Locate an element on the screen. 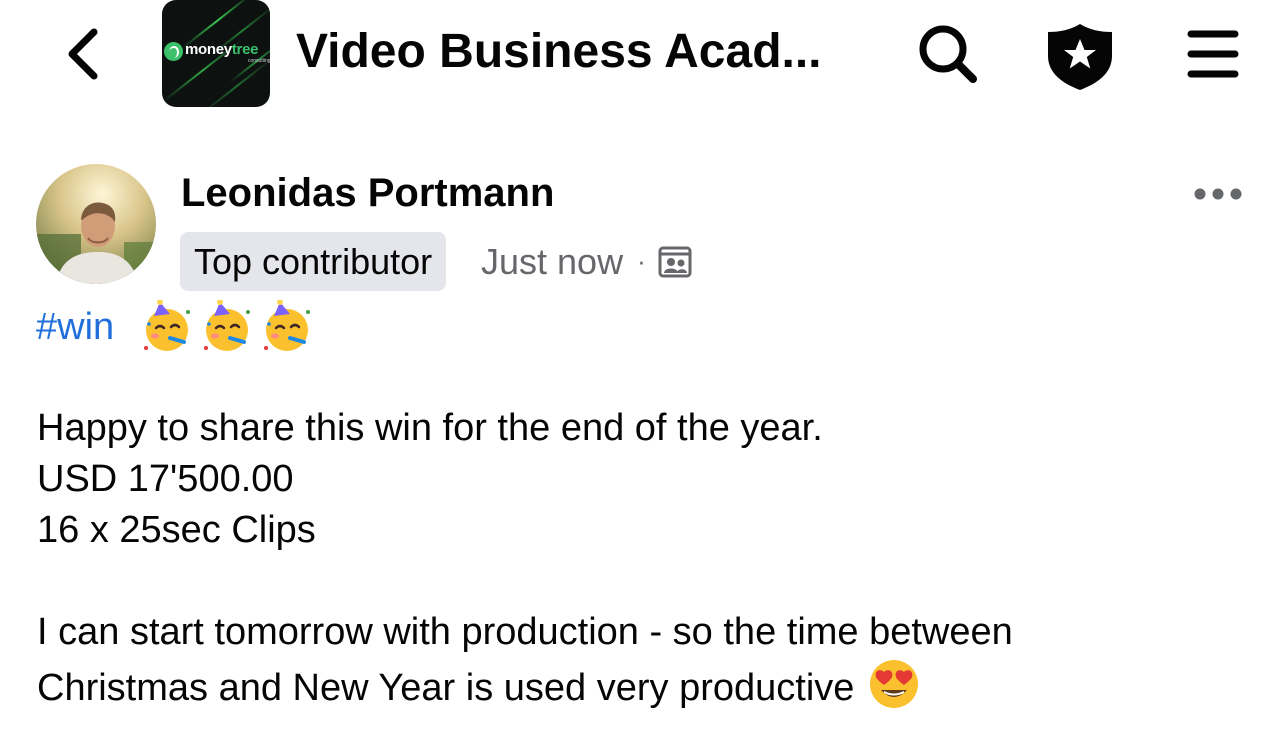  moneytree-logo: moneytree consulting is located at coordinates (216, 52).